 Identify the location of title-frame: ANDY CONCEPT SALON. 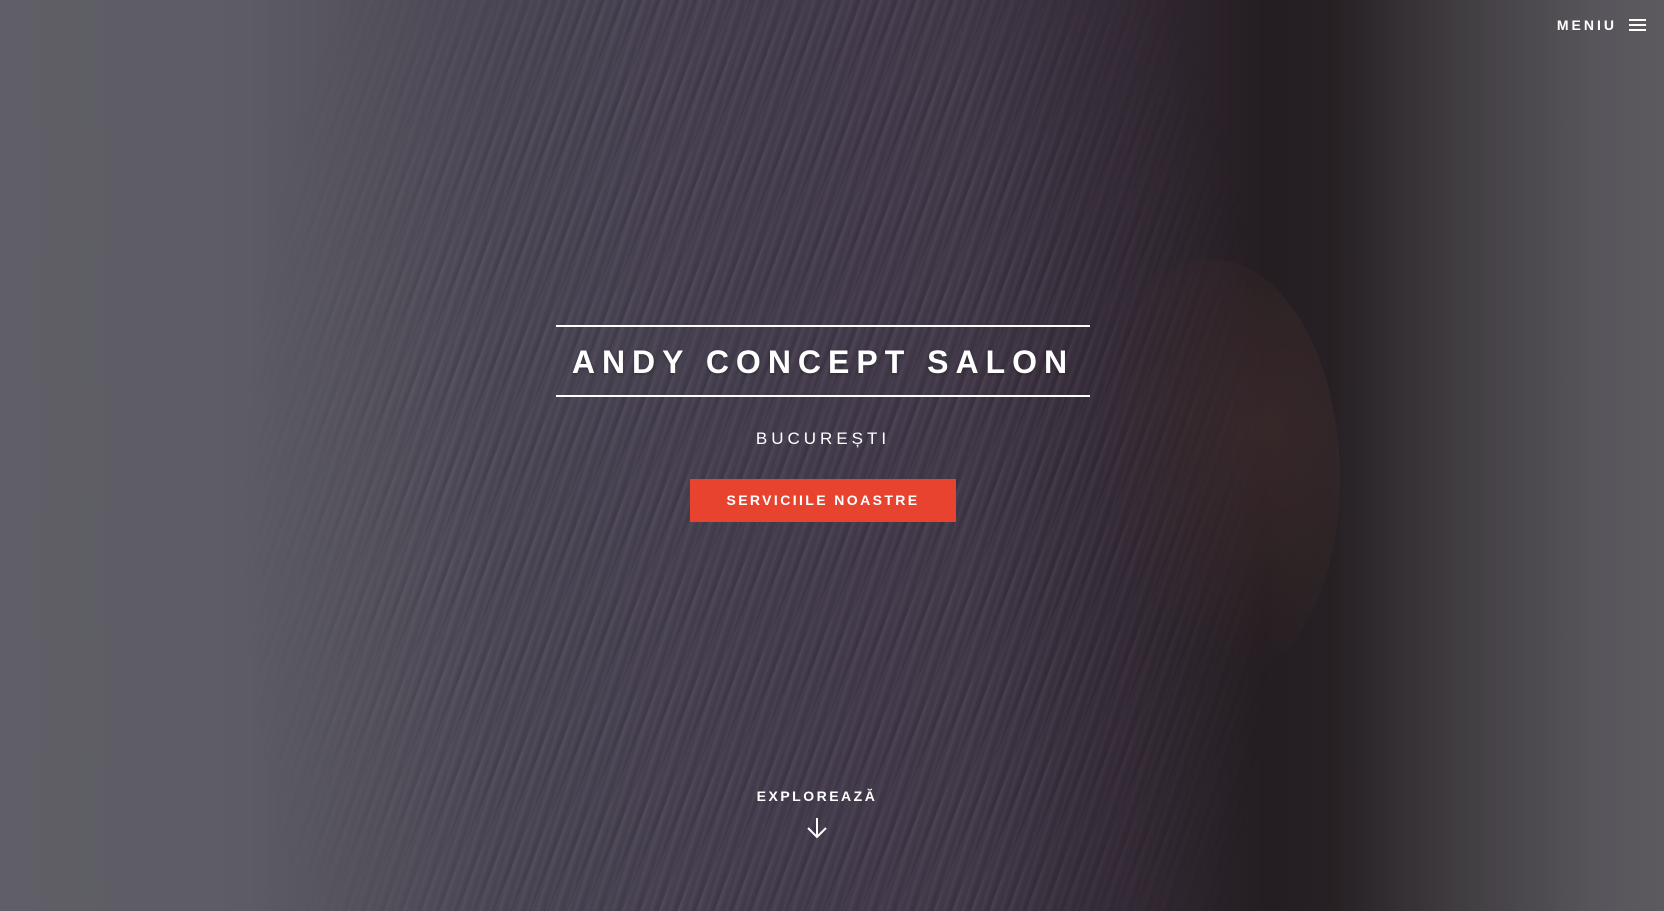
(823, 361).